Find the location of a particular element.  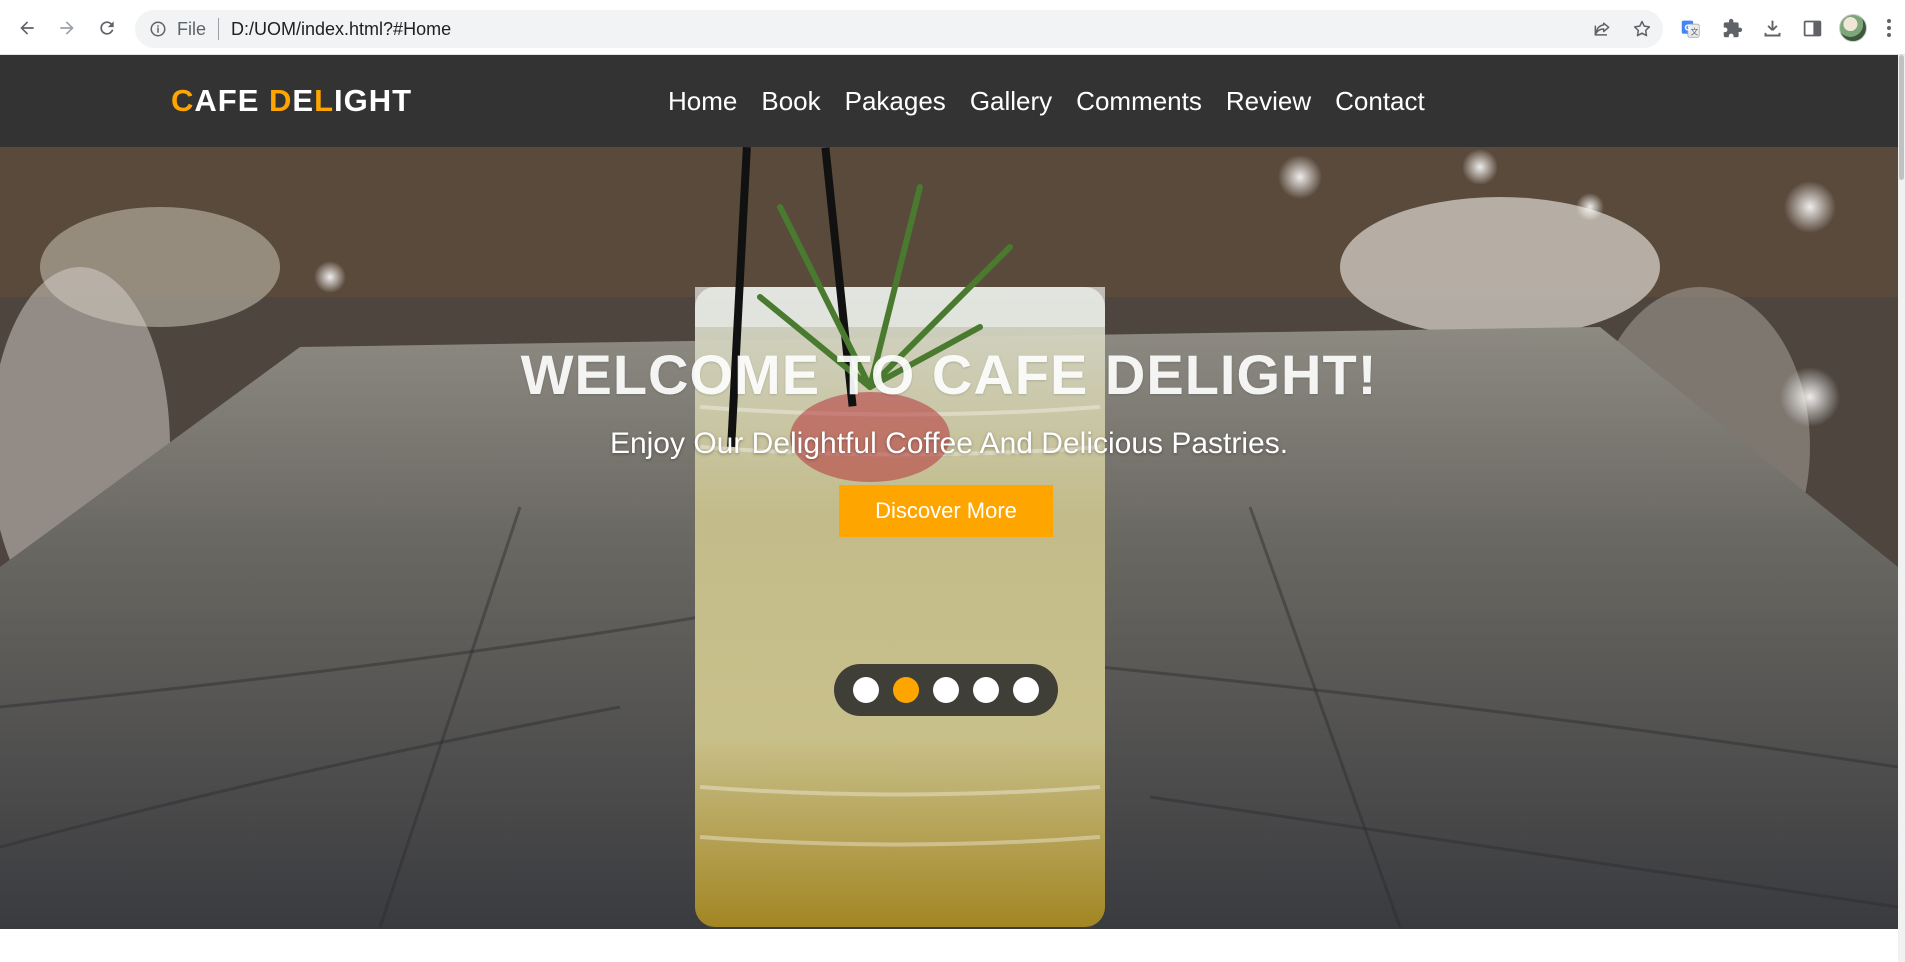

reload-icon is located at coordinates (107, 28).